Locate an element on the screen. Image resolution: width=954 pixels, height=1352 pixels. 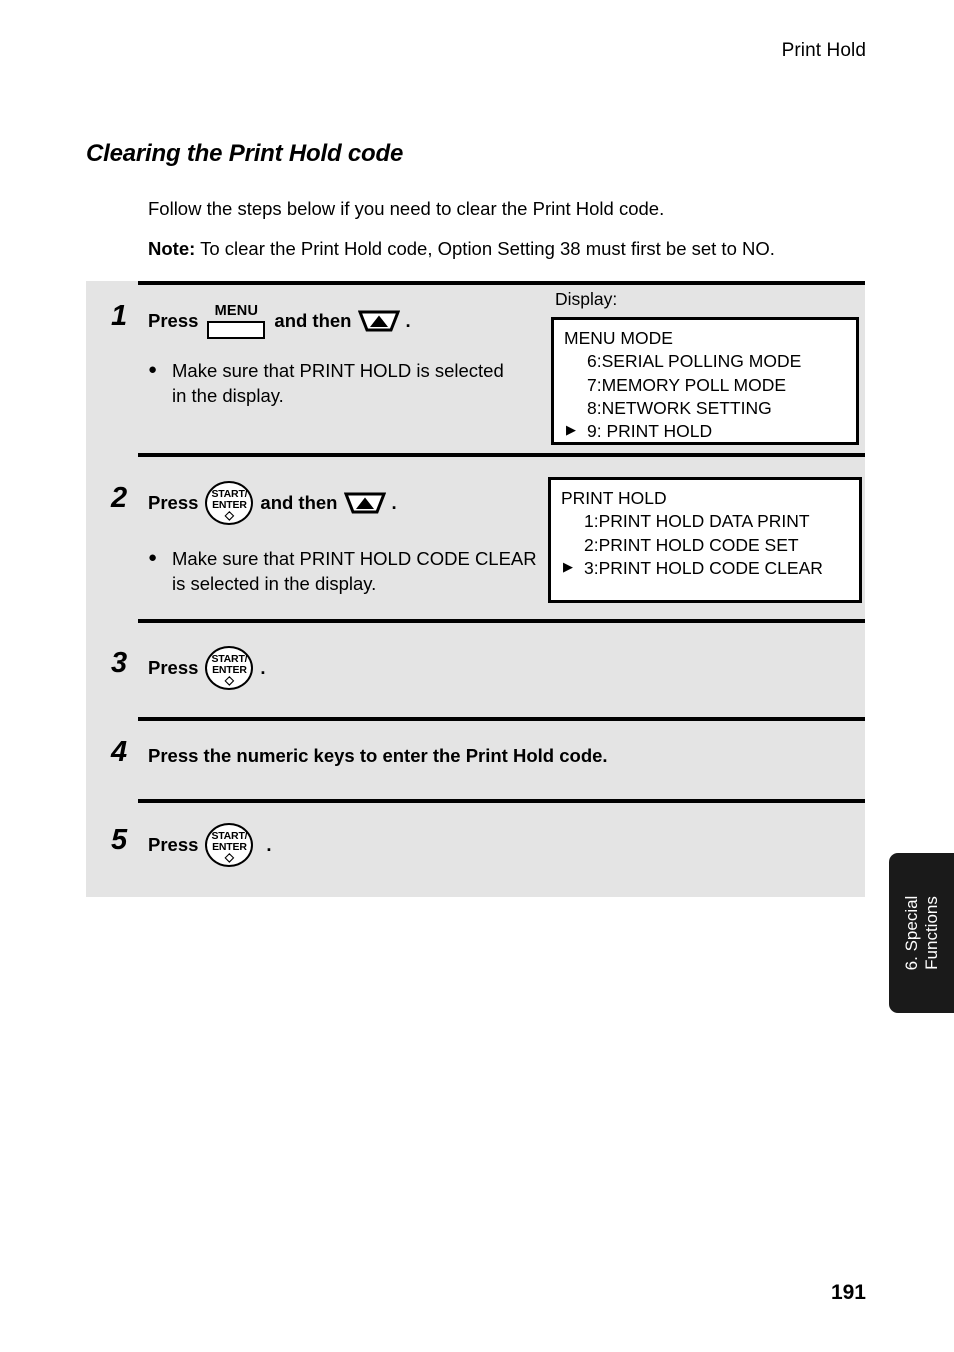
lcd-row: 2:PRINT HOLD CODE SET is located at coordinates (691, 544).